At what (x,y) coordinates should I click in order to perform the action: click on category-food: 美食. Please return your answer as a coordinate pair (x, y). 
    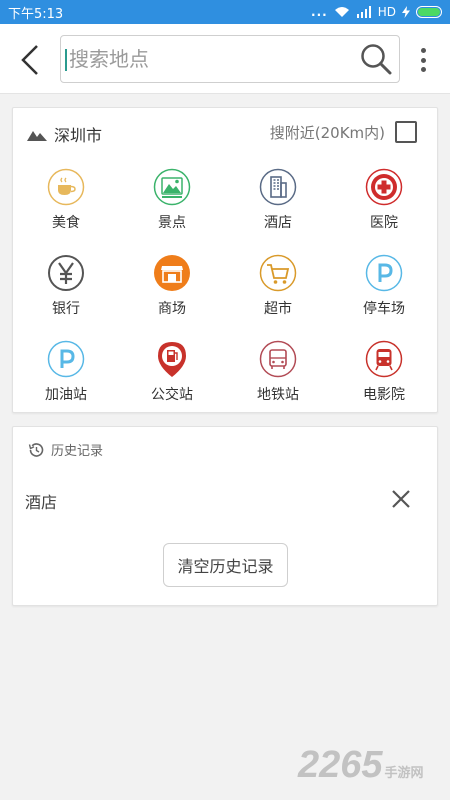
    Looking at the image, I should click on (66, 204).